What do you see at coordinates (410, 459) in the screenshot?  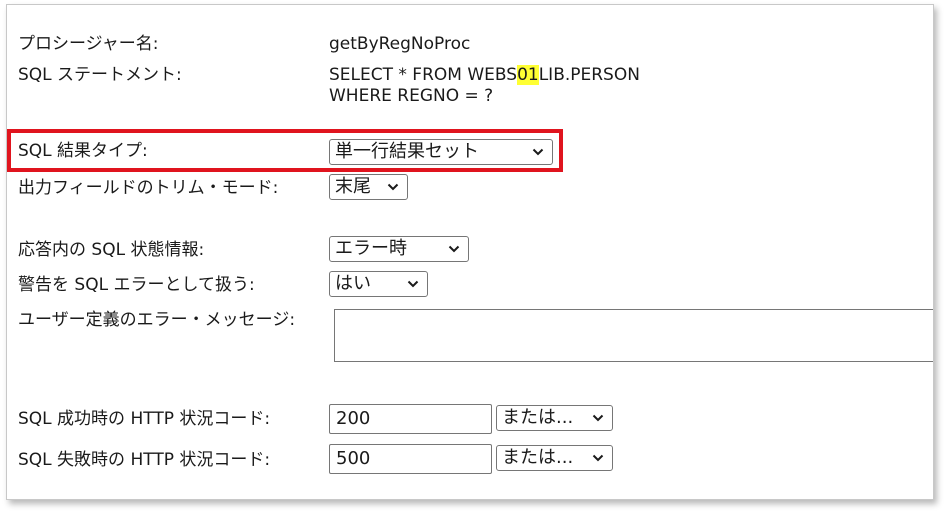 I see `http-failure-code-input: 500` at bounding box center [410, 459].